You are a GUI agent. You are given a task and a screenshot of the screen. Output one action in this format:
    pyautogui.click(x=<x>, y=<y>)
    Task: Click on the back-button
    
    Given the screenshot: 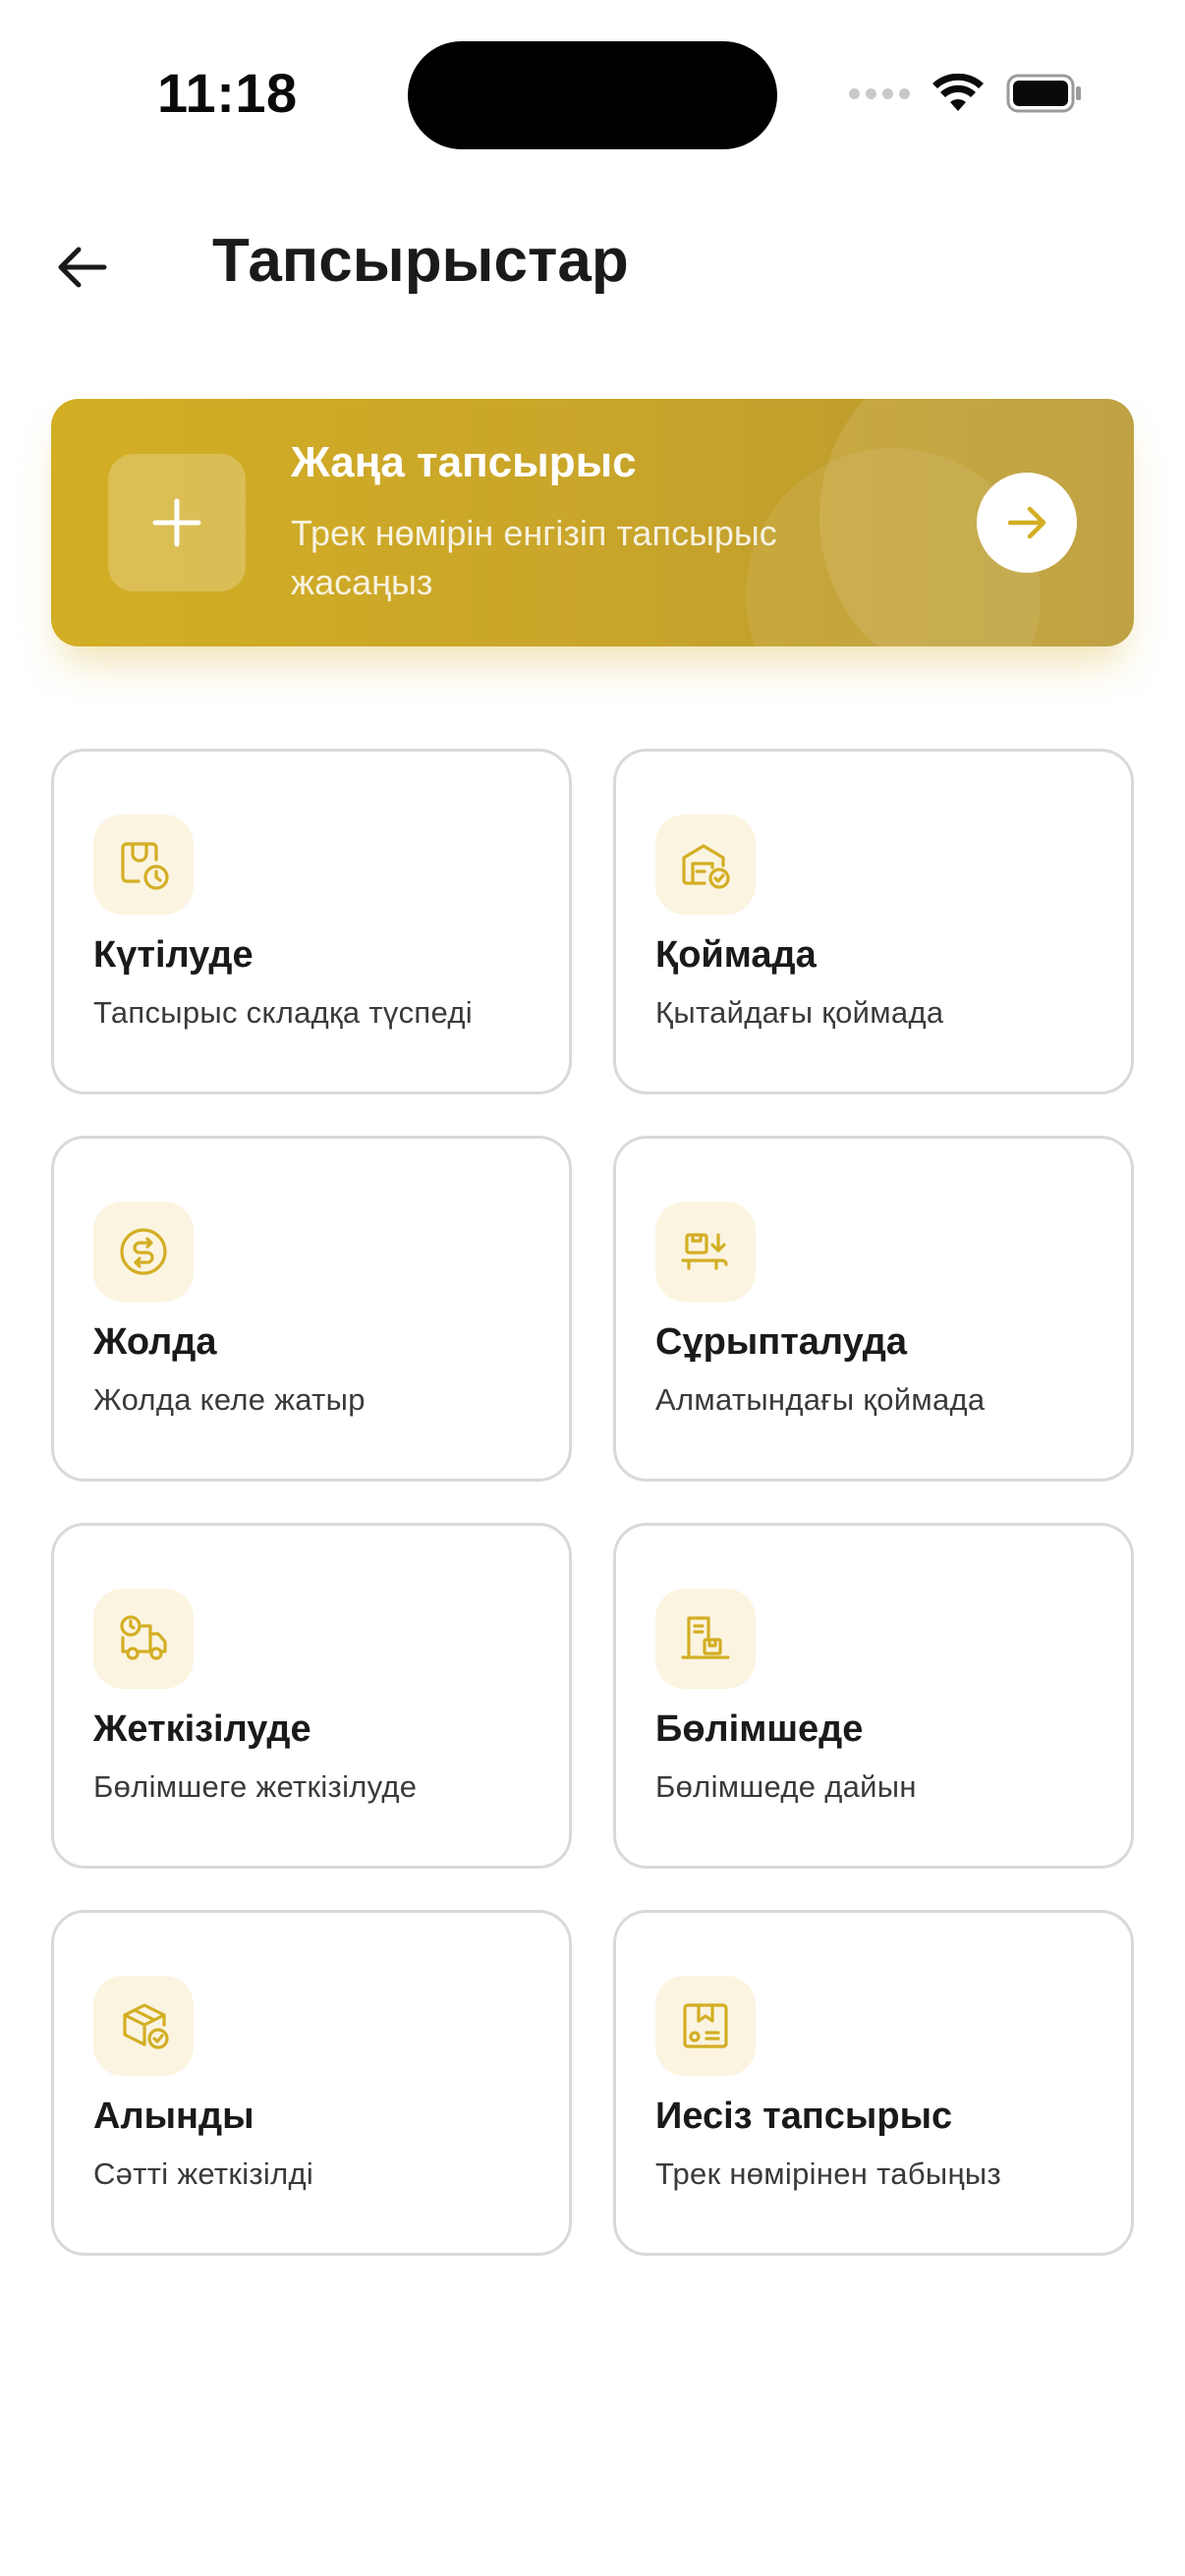 What is the action you would take?
    pyautogui.click(x=83, y=267)
    